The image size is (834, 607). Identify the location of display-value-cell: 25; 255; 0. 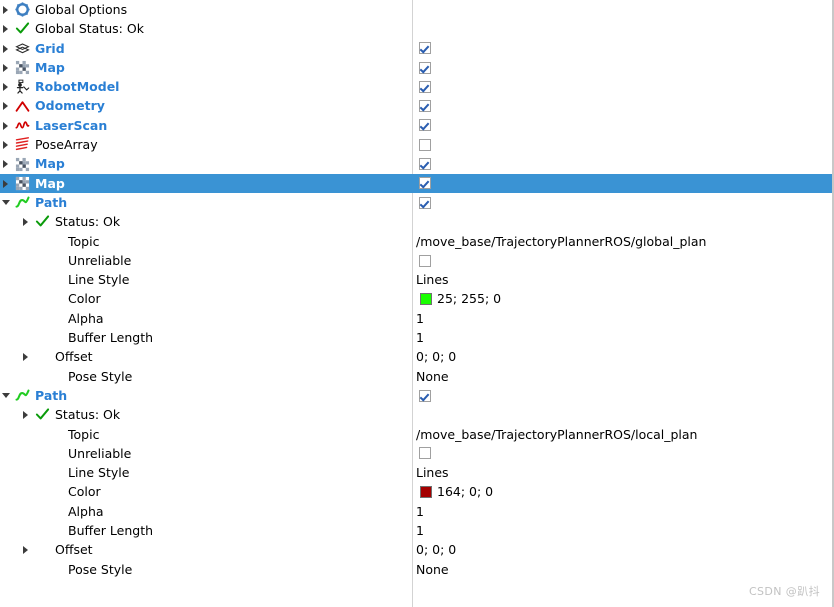
(622, 298).